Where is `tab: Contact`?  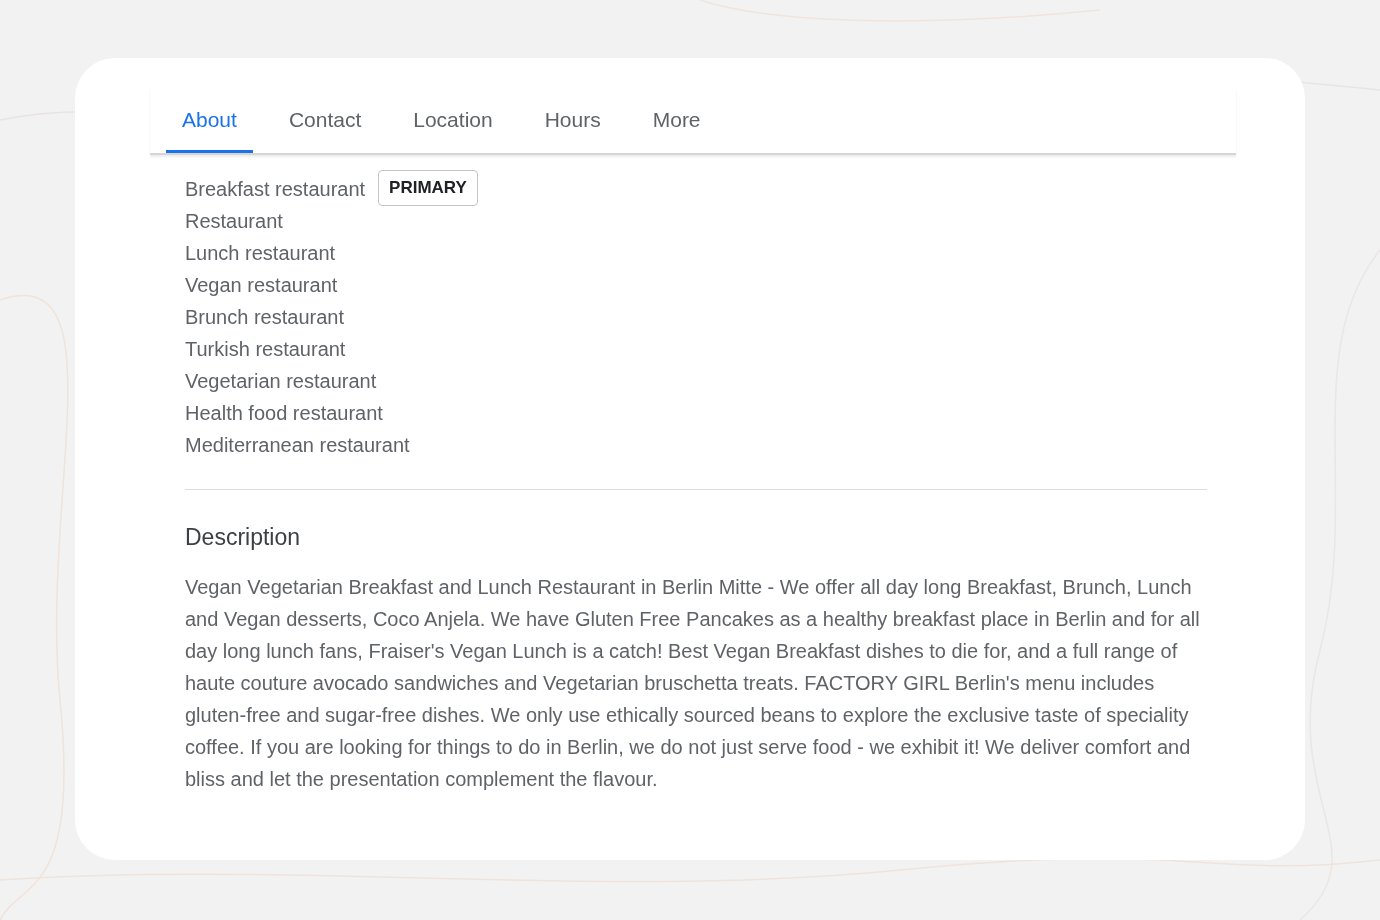
tab: Contact is located at coordinates (325, 120).